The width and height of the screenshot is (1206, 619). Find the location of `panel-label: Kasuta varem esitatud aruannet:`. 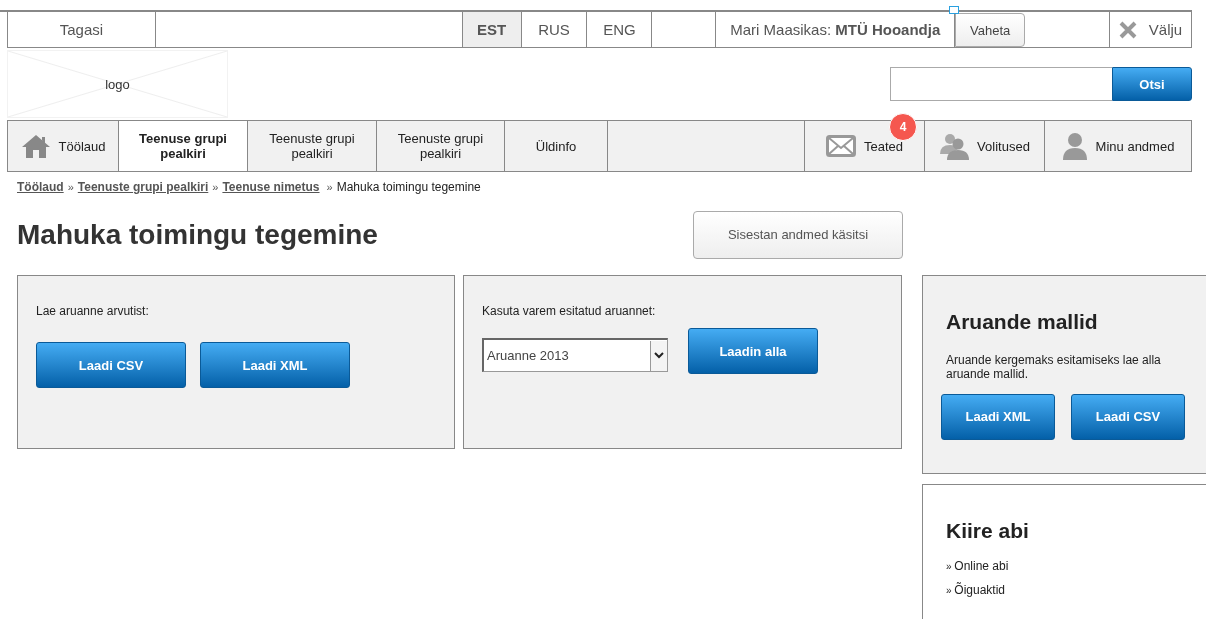

panel-label: Kasuta varem esitatud aruannet: is located at coordinates (569, 311).